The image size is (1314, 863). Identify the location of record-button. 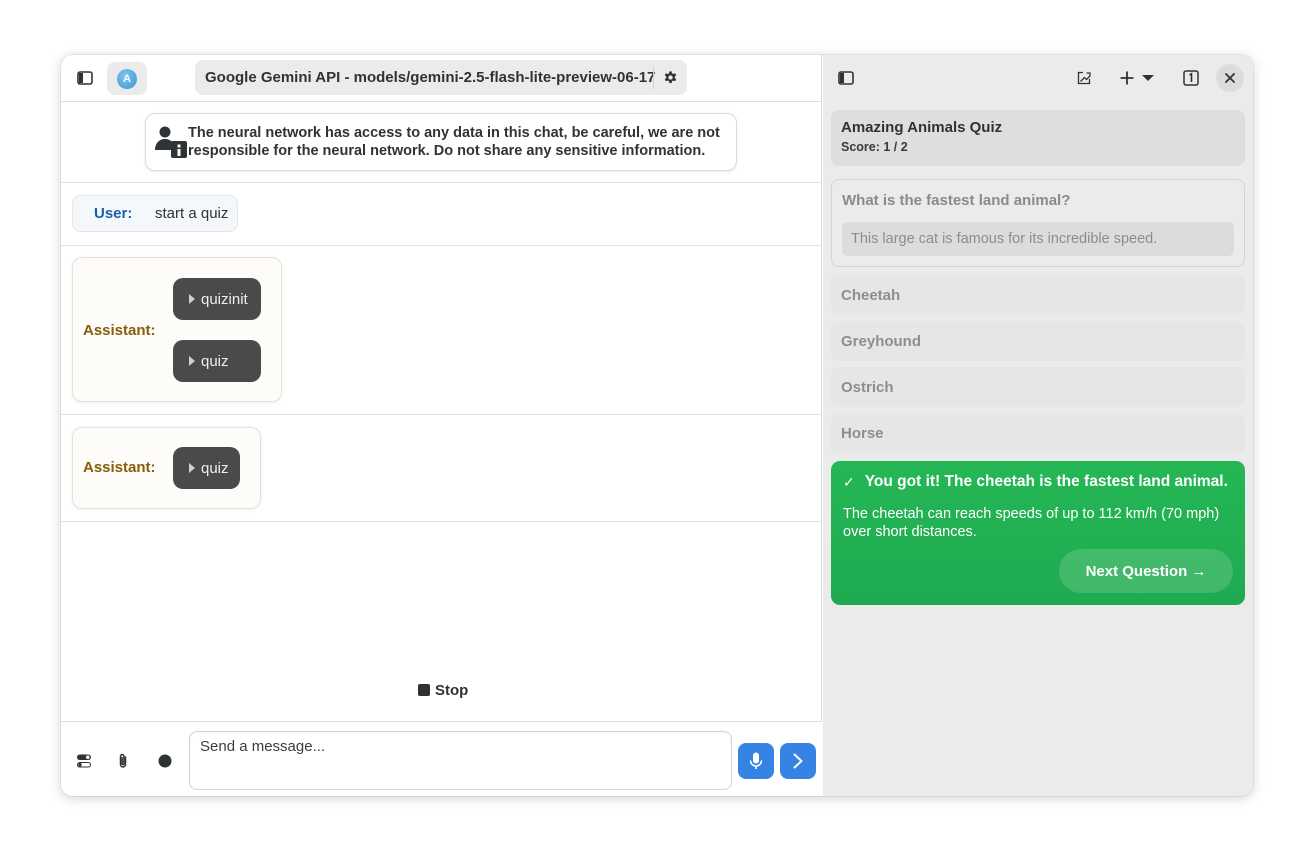
(165, 761).